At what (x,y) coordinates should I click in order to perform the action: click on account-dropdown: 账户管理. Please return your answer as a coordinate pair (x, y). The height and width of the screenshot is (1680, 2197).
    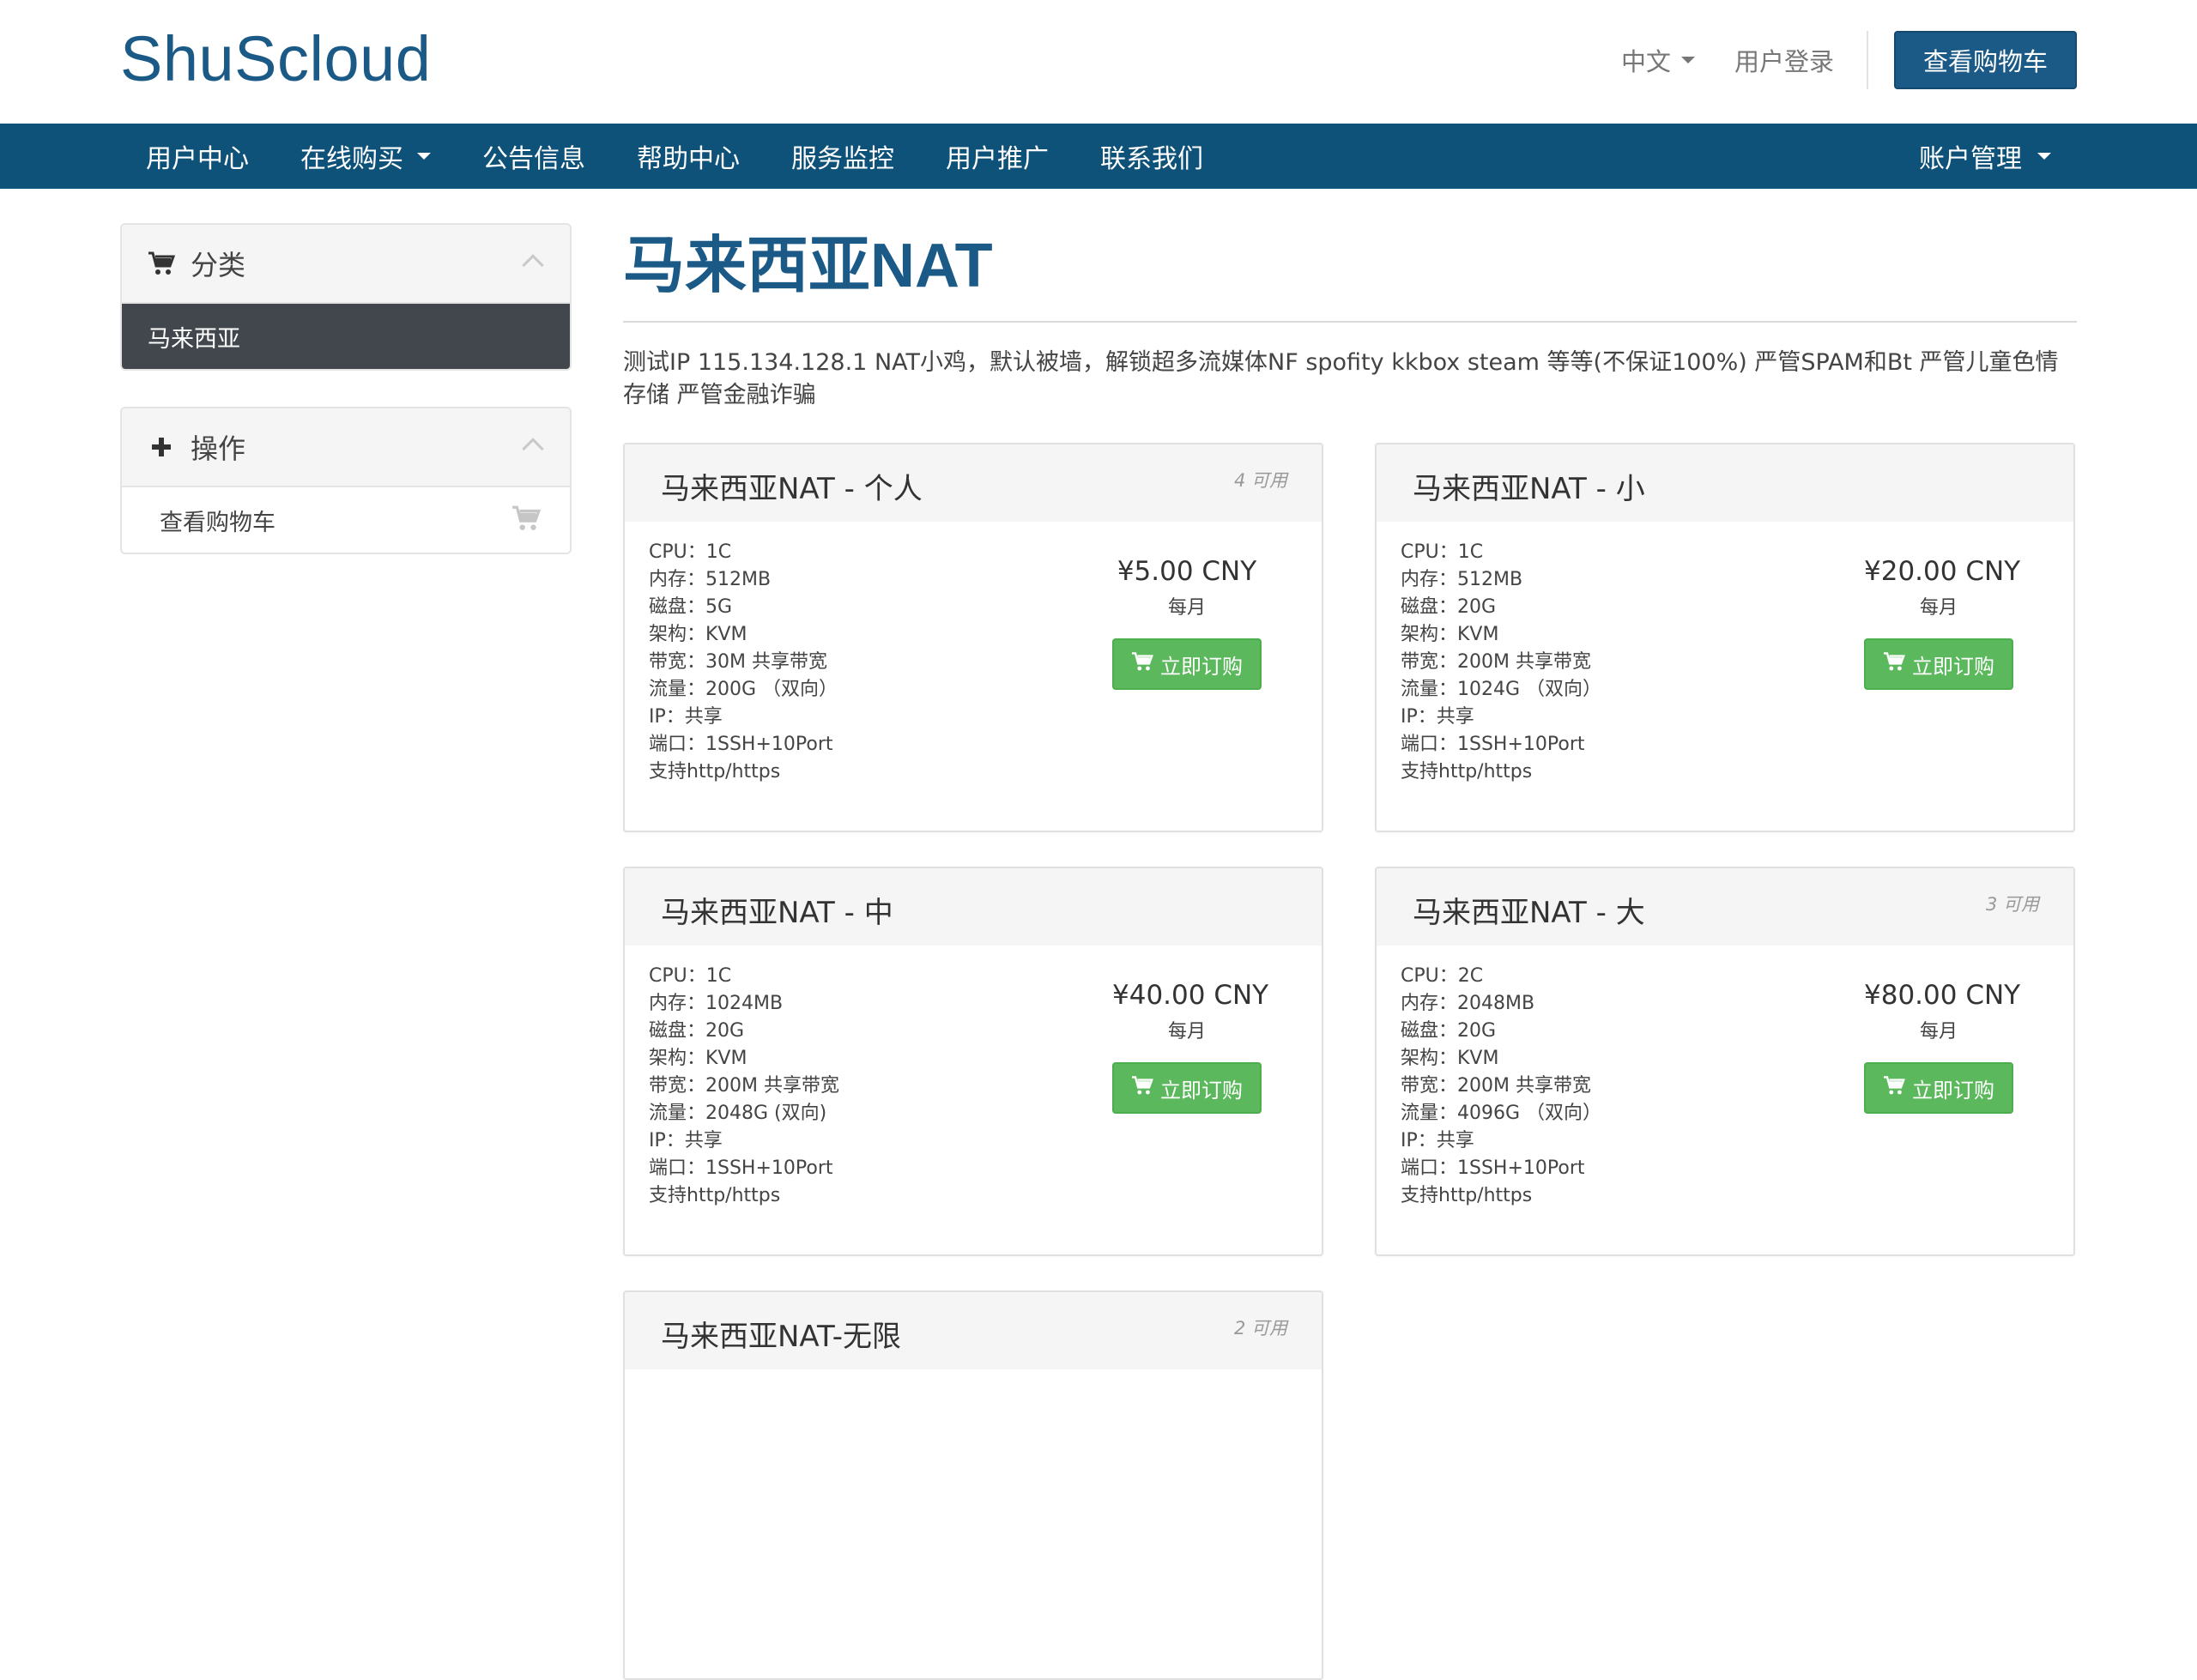
    Looking at the image, I should click on (1985, 157).